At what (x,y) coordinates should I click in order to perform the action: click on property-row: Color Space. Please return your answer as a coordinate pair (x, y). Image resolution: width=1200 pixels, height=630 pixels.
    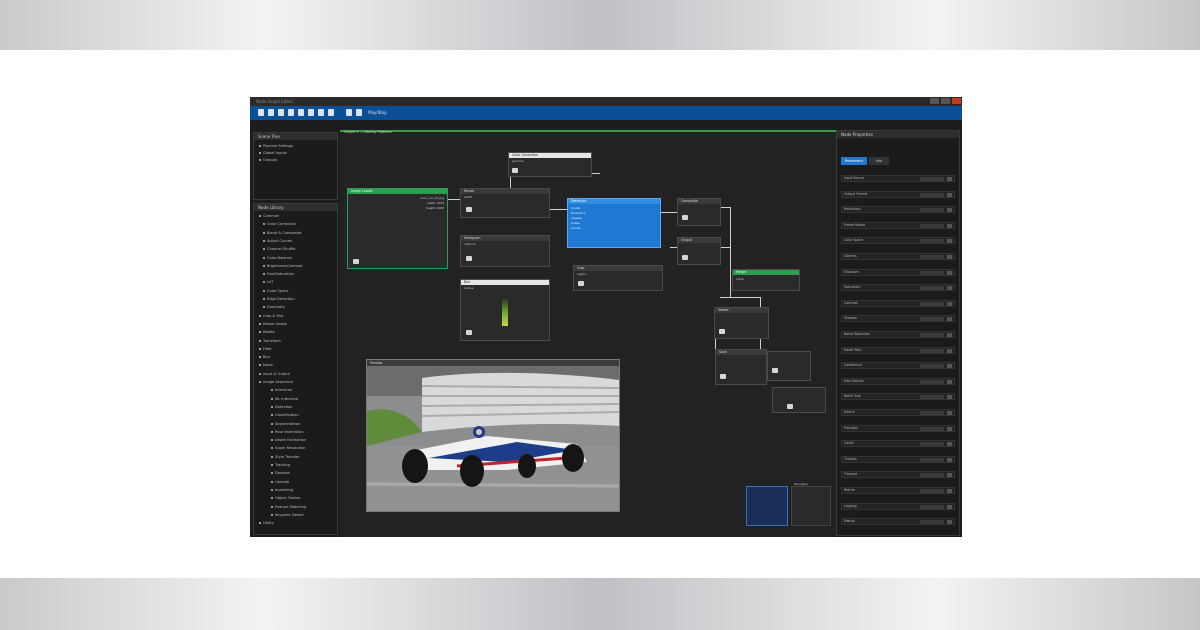
    Looking at the image, I should click on (898, 241).